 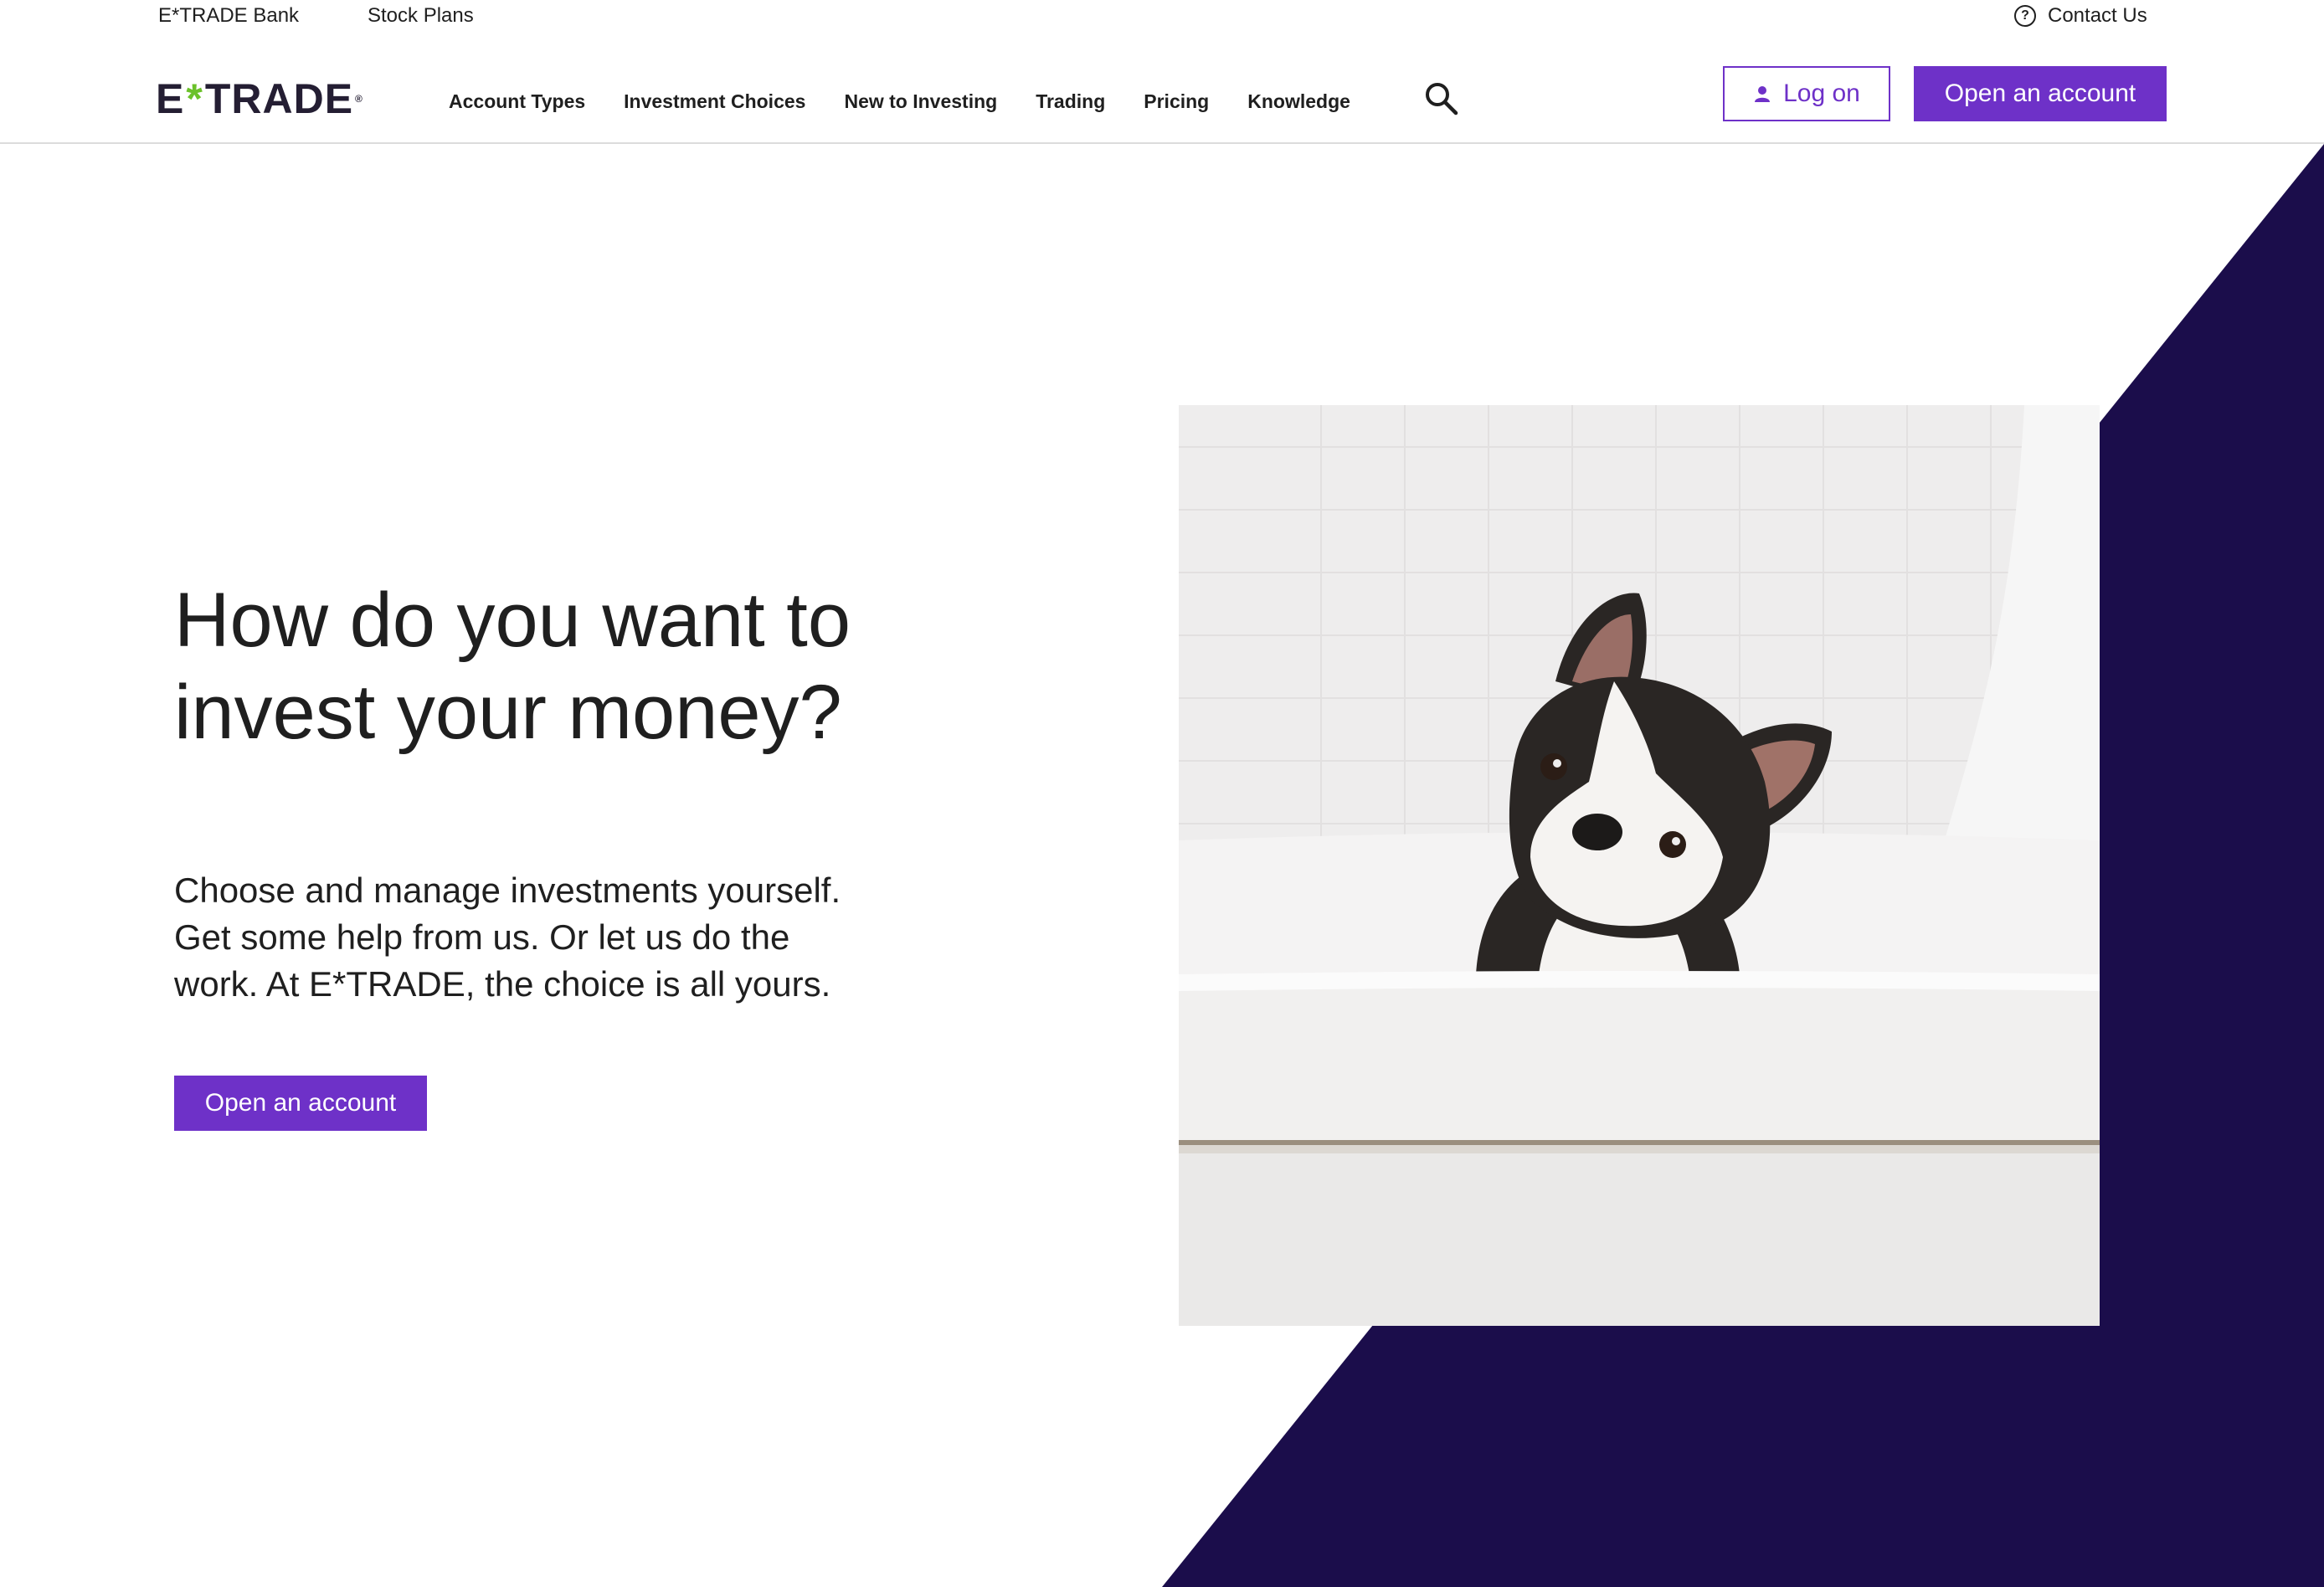 What do you see at coordinates (421, 16) in the screenshot?
I see `stock-plans-link: Stock Plans` at bounding box center [421, 16].